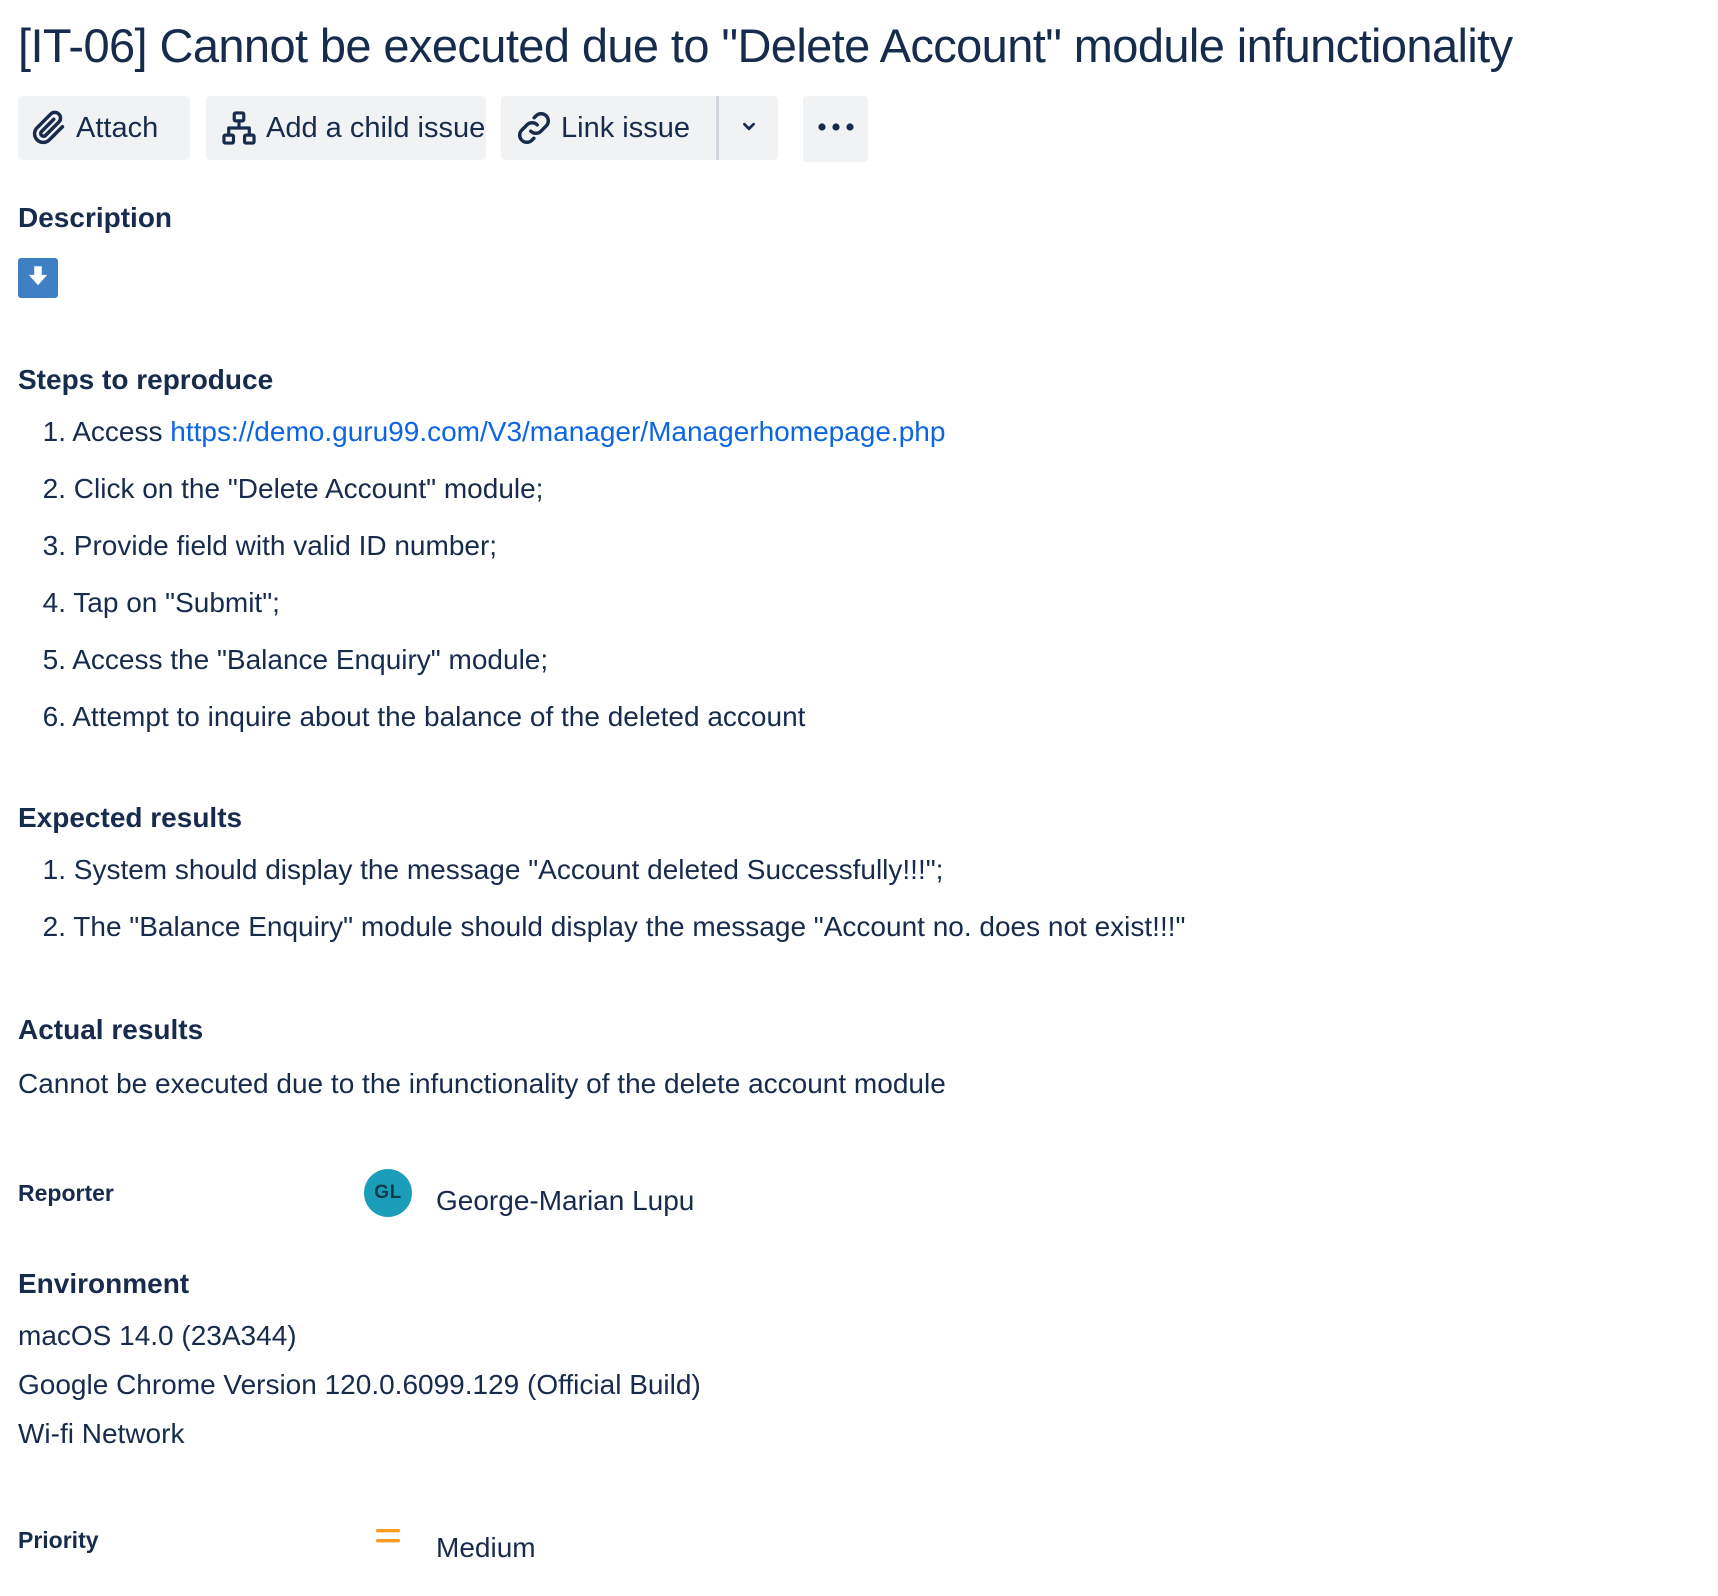 Image resolution: width=1718 pixels, height=1596 pixels. What do you see at coordinates (388, 1193) in the screenshot?
I see `avatar: GL` at bounding box center [388, 1193].